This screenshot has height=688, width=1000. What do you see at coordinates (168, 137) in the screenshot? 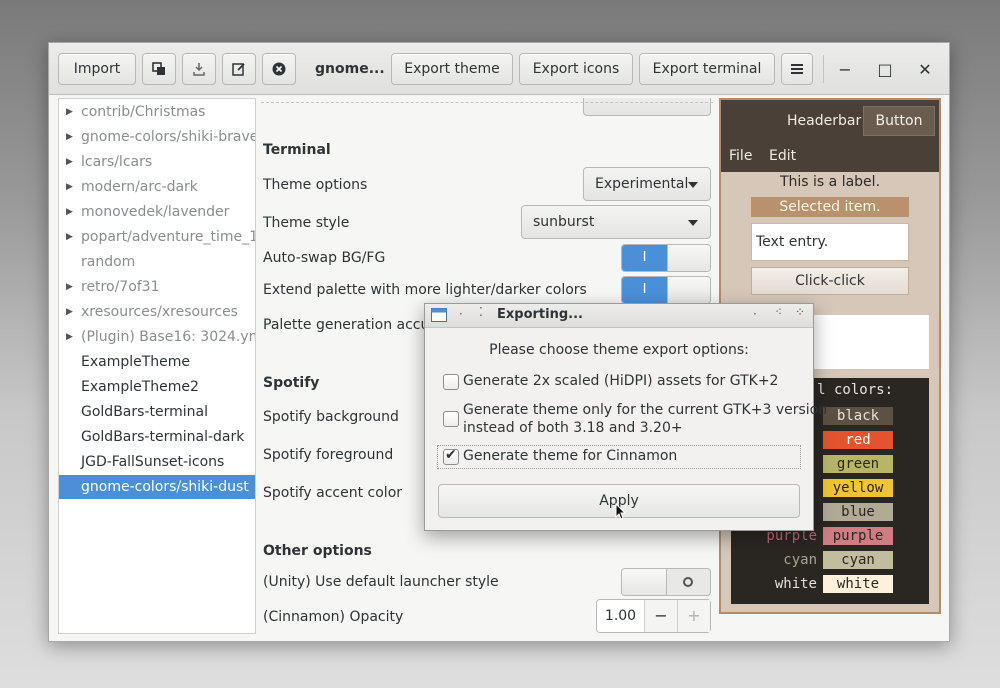
I see `sidebar-item-label: gnome-colors/shiki-brave` at bounding box center [168, 137].